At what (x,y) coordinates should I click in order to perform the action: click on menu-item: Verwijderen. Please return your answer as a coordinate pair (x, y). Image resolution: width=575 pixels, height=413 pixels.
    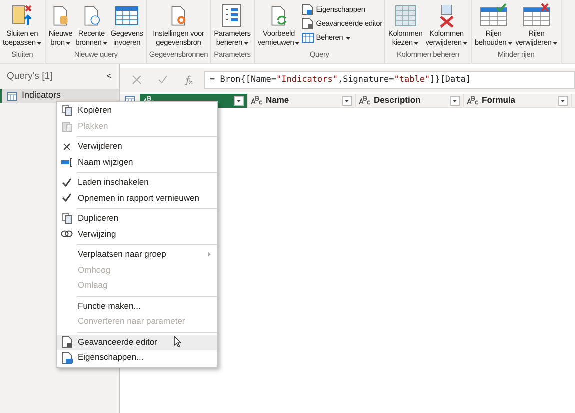
    Looking at the image, I should click on (137, 146).